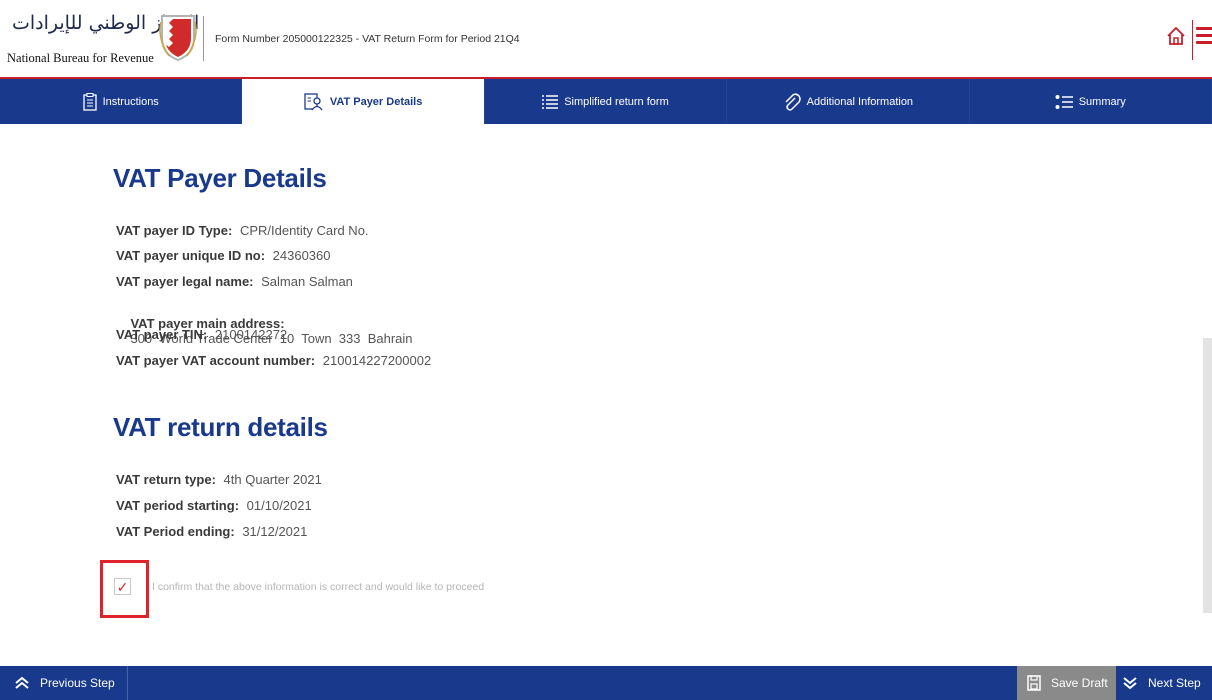  What do you see at coordinates (203, 38) in the screenshot?
I see `header-divider` at bounding box center [203, 38].